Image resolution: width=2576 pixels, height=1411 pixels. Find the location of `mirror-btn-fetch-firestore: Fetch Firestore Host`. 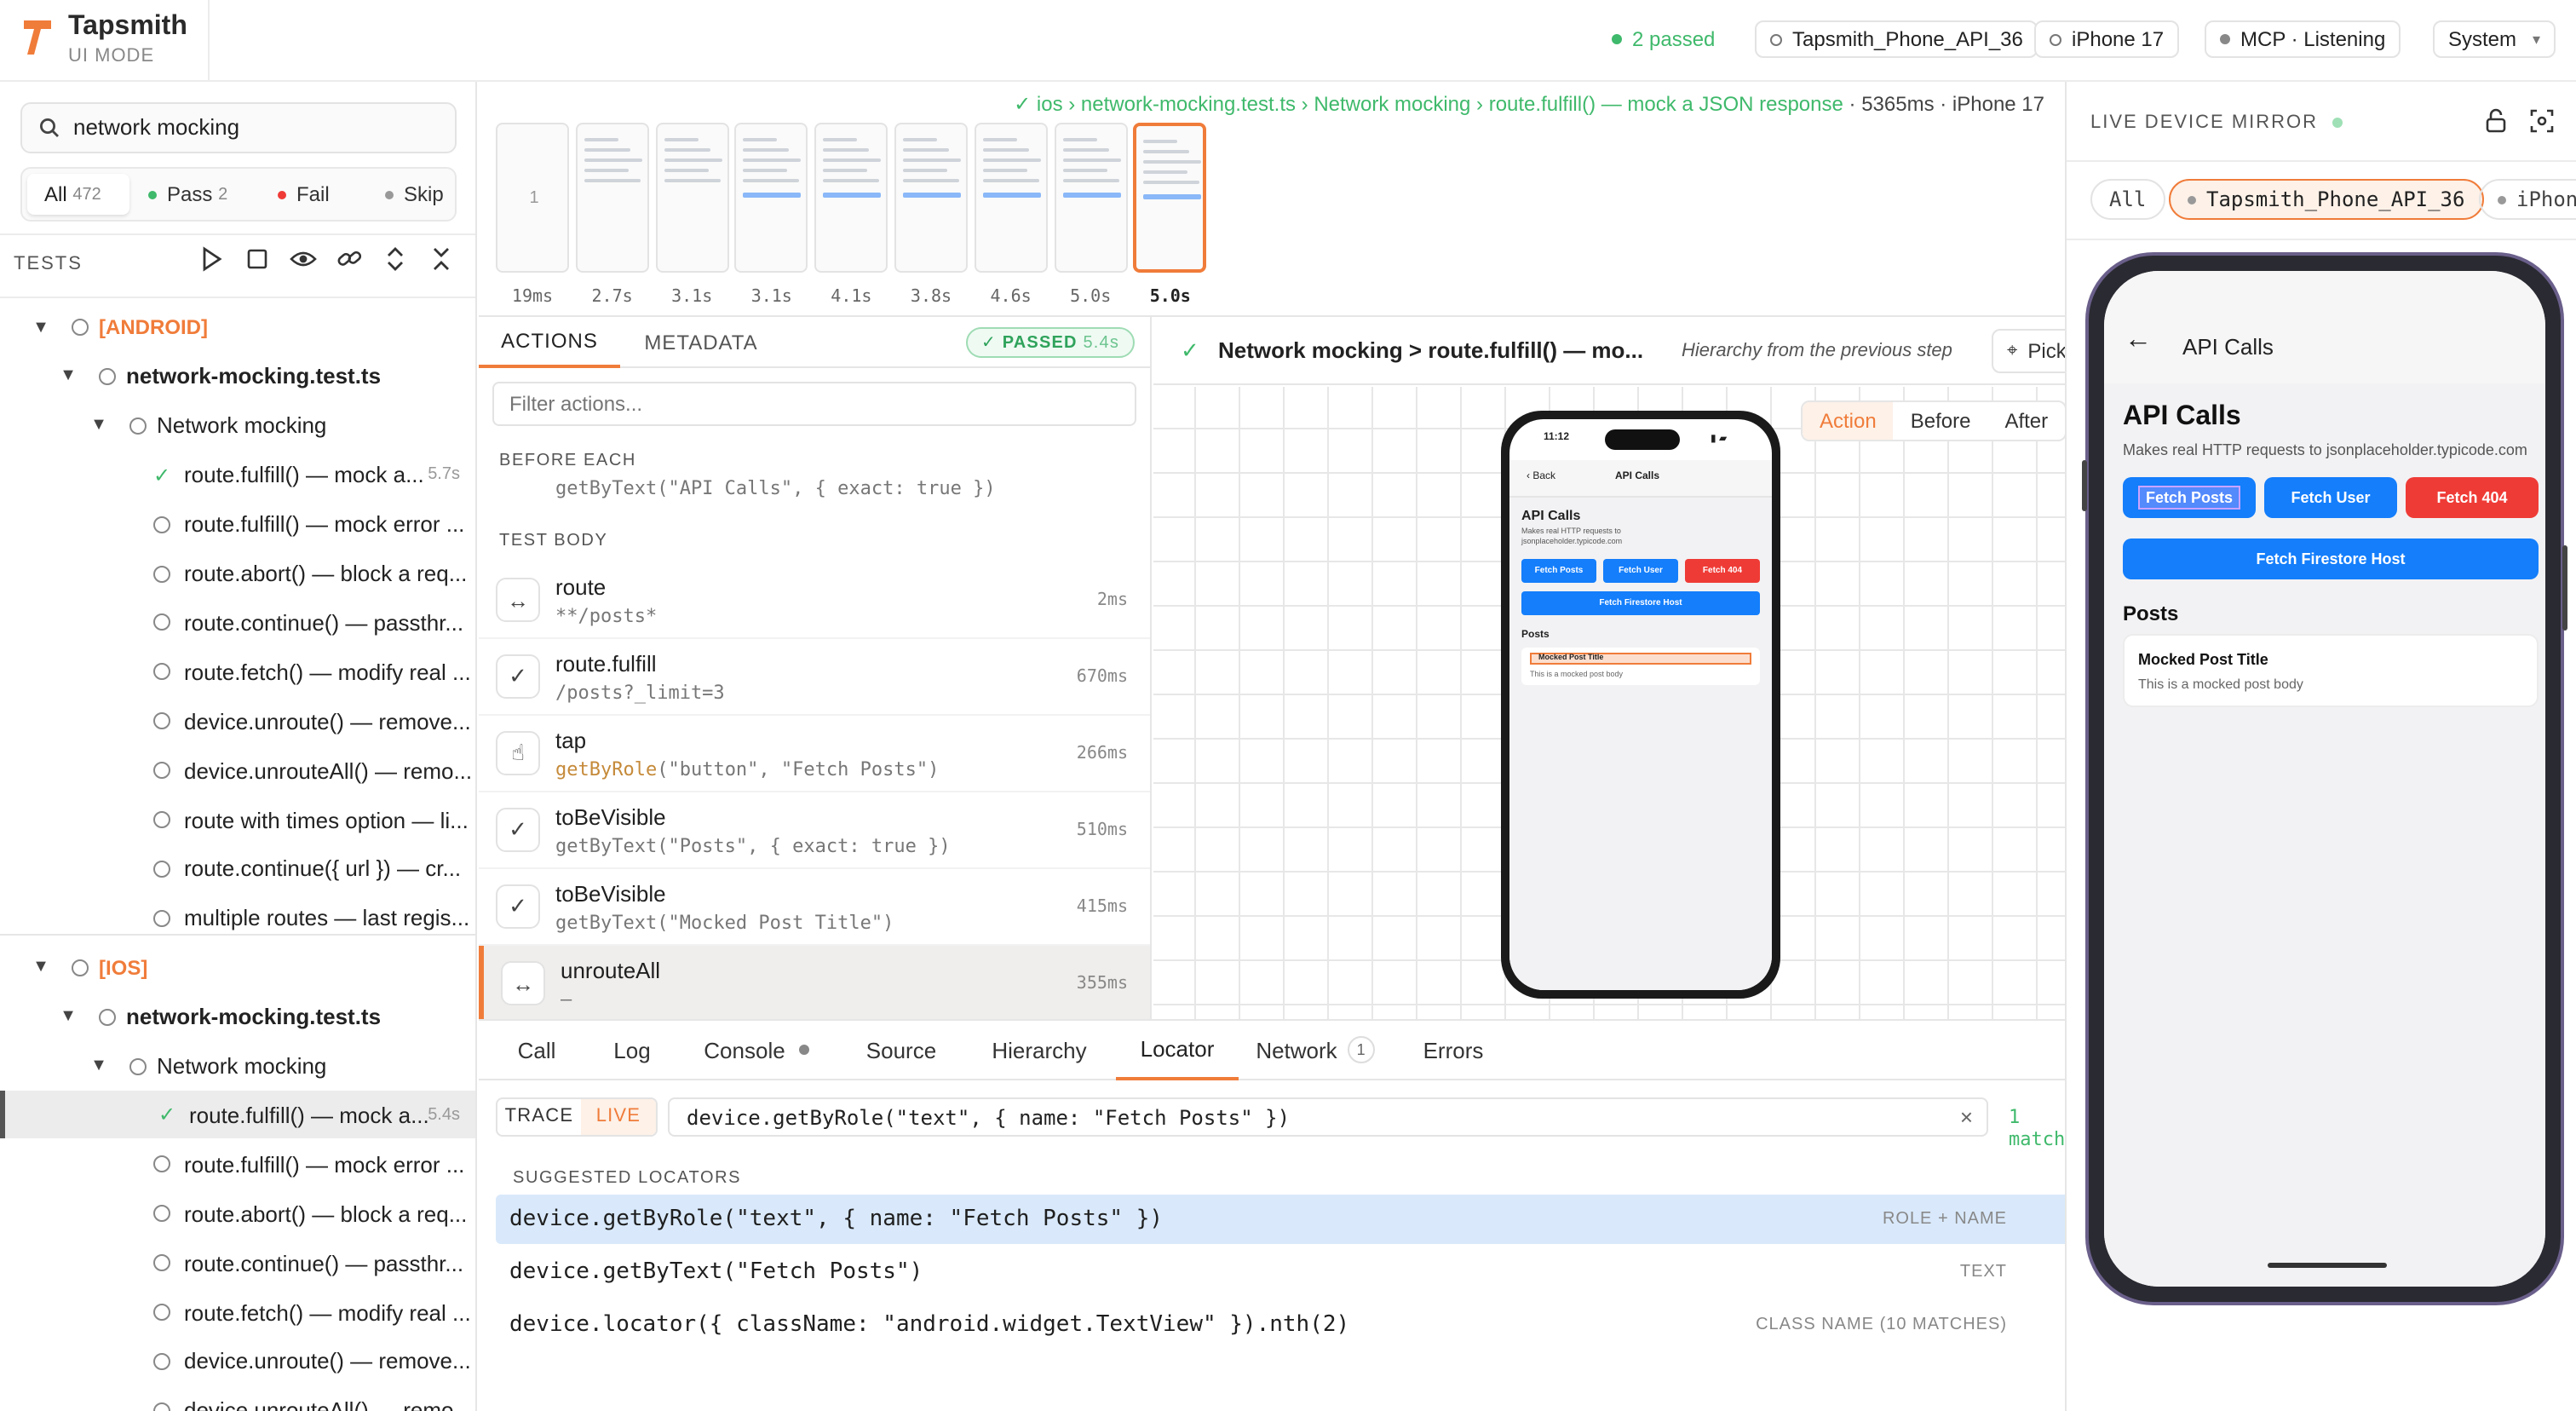

mirror-btn-fetch-firestore: Fetch Firestore Host is located at coordinates (2331, 558).